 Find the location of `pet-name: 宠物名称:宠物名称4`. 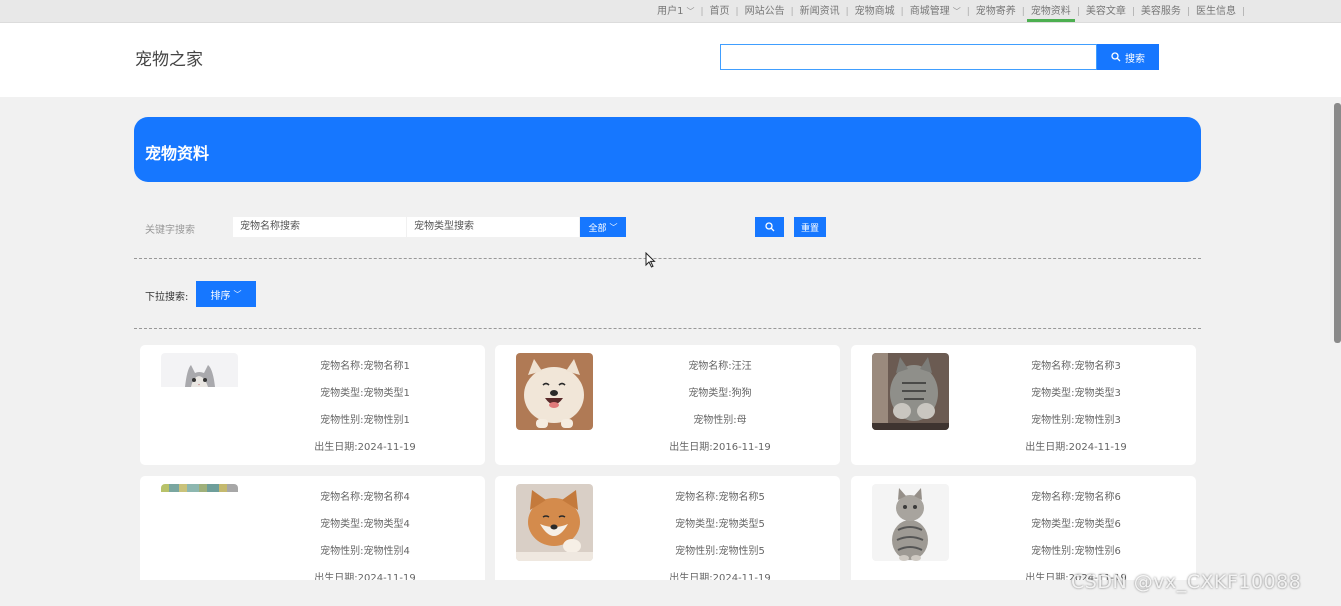

pet-name: 宠物名称:宠物名称4 is located at coordinates (365, 497).